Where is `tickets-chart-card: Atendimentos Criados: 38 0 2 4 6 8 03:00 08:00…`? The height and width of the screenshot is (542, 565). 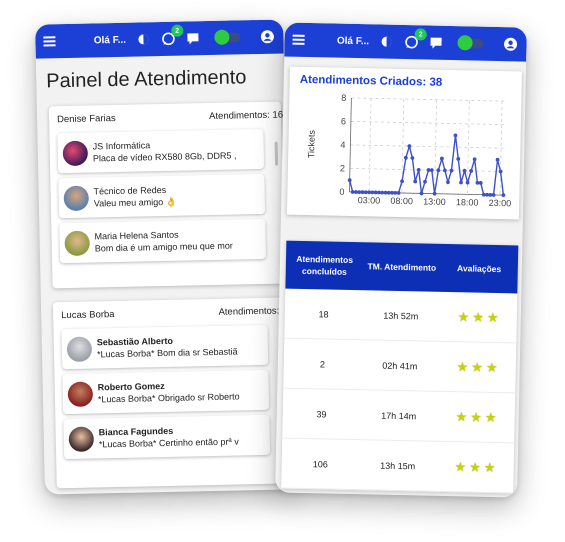
tickets-chart-card: Atendimentos Criados: 38 0 2 4 6 8 03:00 08:00… is located at coordinates (404, 143).